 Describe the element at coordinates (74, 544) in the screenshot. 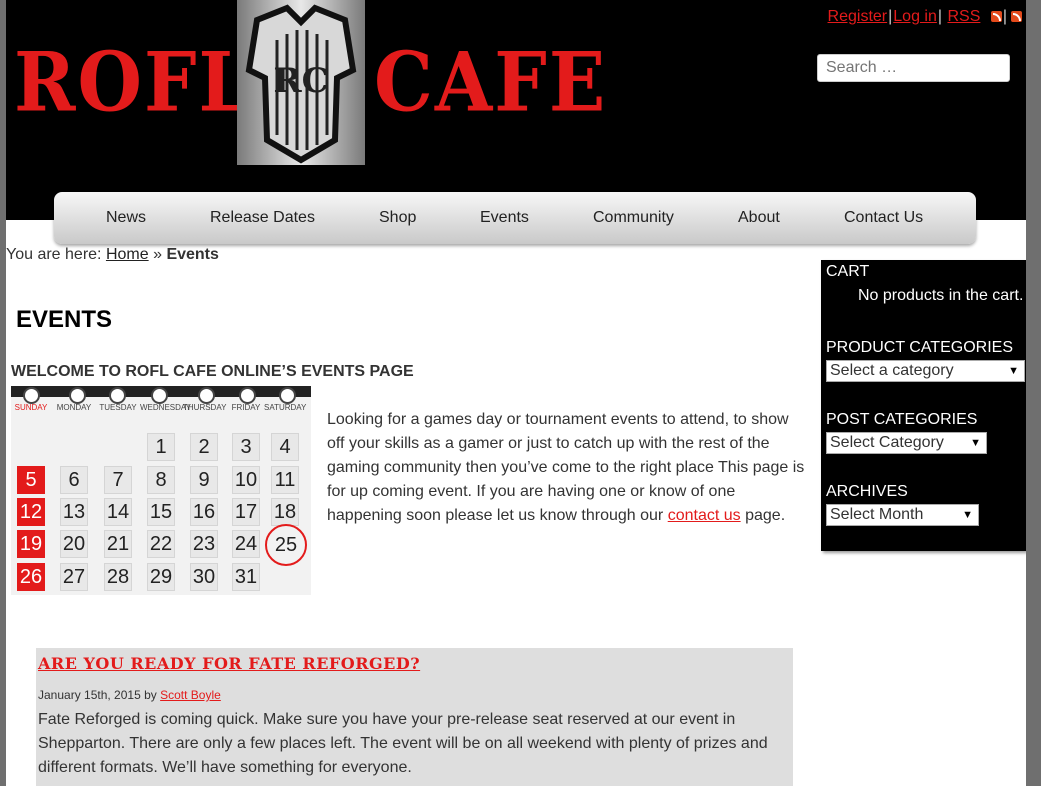

I see `calendar-day: 20` at that location.